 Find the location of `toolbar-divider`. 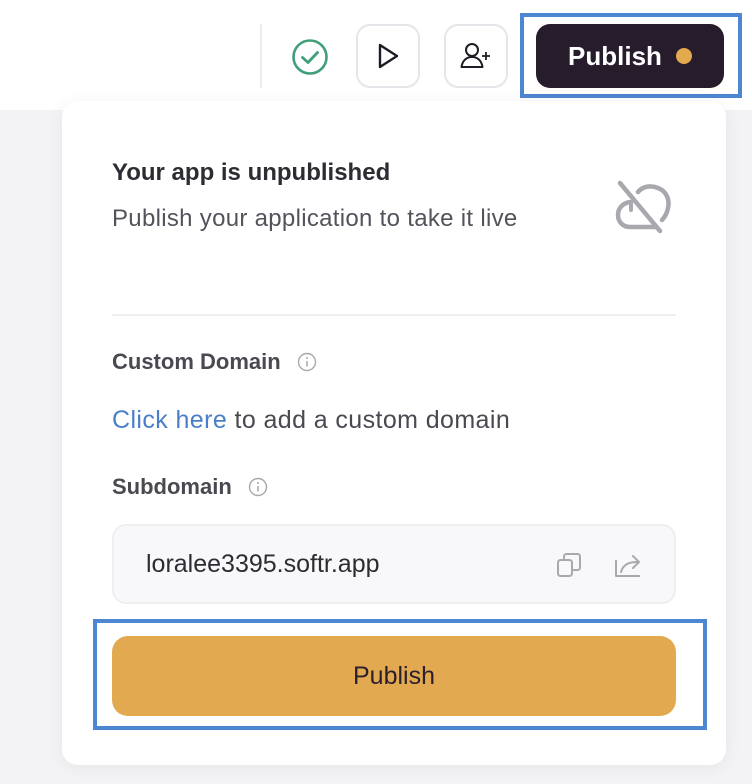

toolbar-divider is located at coordinates (261, 56).